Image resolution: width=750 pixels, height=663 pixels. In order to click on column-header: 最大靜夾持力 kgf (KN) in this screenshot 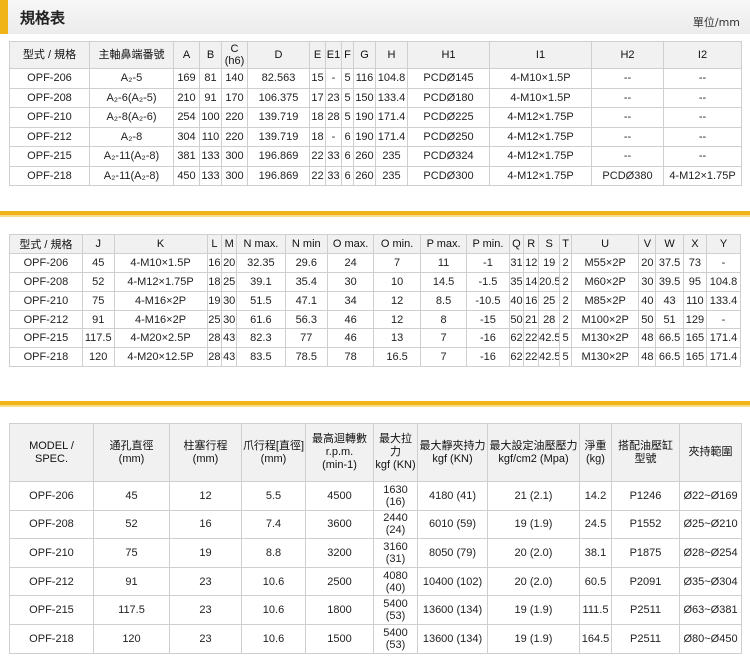, I will do `click(452, 452)`.